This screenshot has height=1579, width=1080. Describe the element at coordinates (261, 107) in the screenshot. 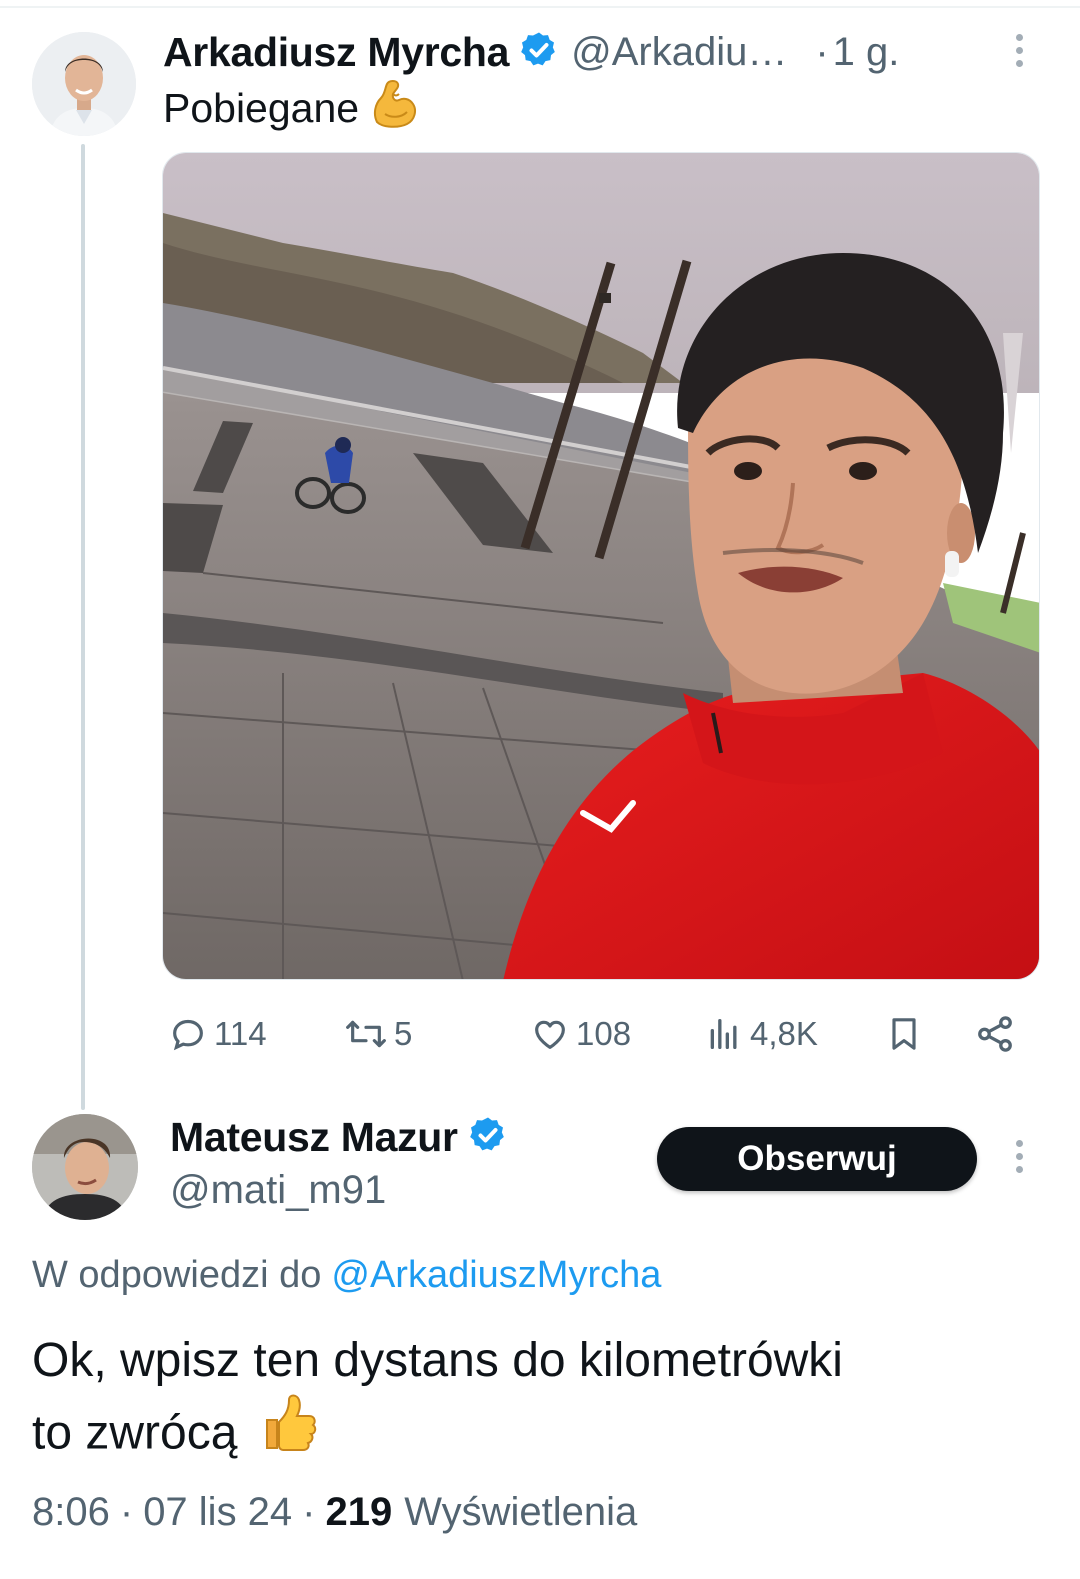

I see `parent-tweet-text-content: Pobiegane` at that location.